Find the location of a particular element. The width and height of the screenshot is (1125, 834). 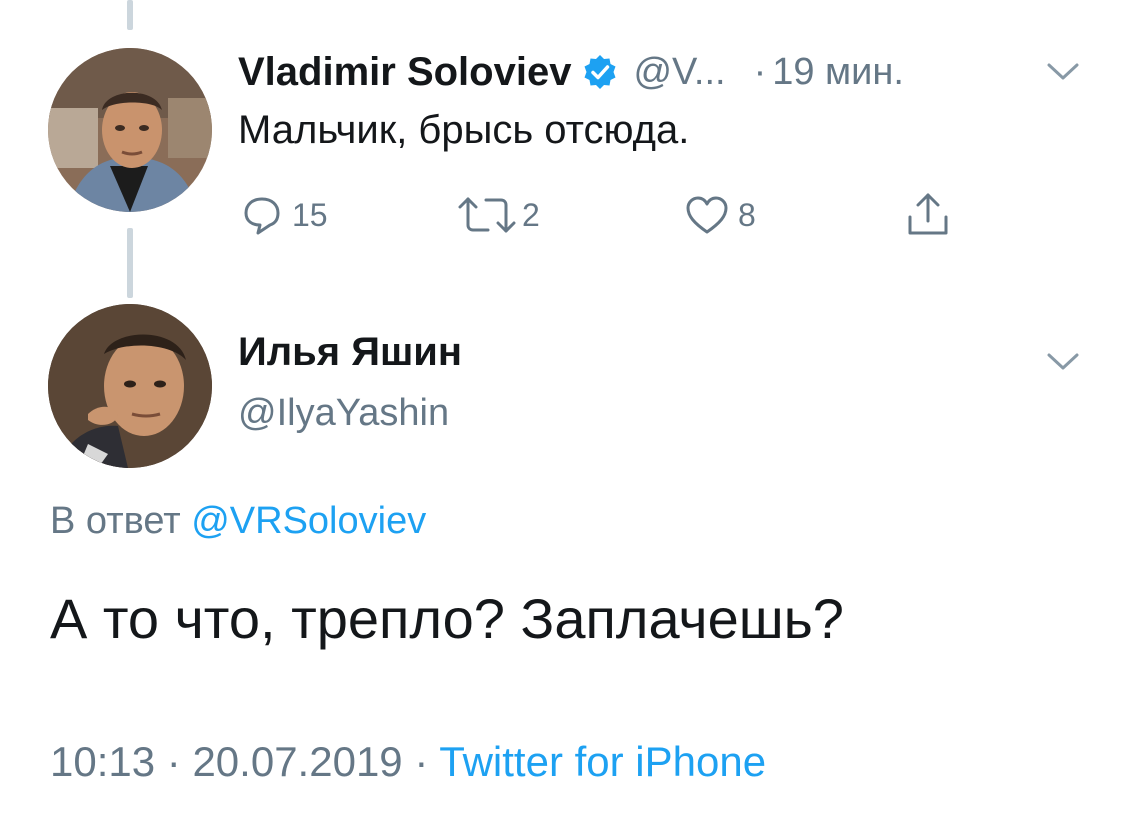

share-icon is located at coordinates (928, 215).